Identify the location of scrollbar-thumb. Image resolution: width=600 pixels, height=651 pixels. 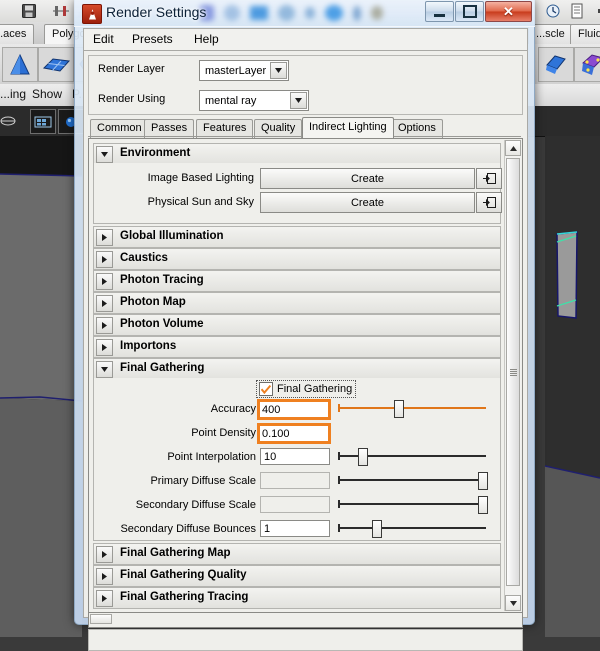
(513, 372).